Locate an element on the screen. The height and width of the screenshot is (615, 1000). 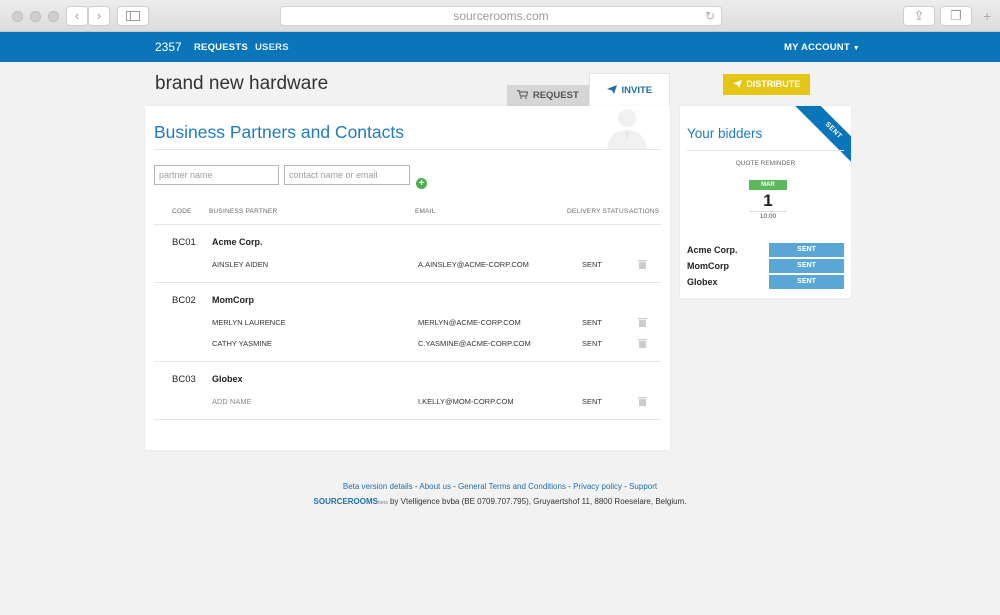
page-title: brand new hardware is located at coordinates (242, 83).